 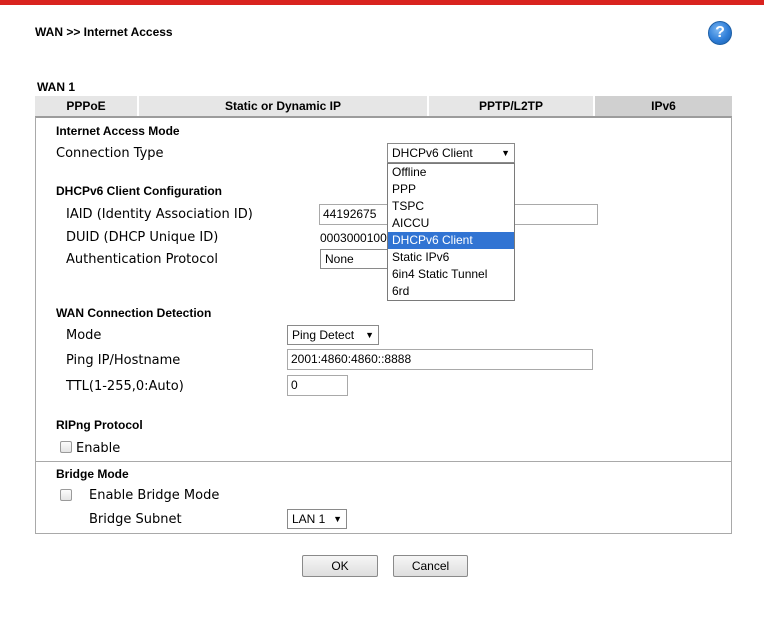 I want to click on ttl-input: 0, so click(x=317, y=385).